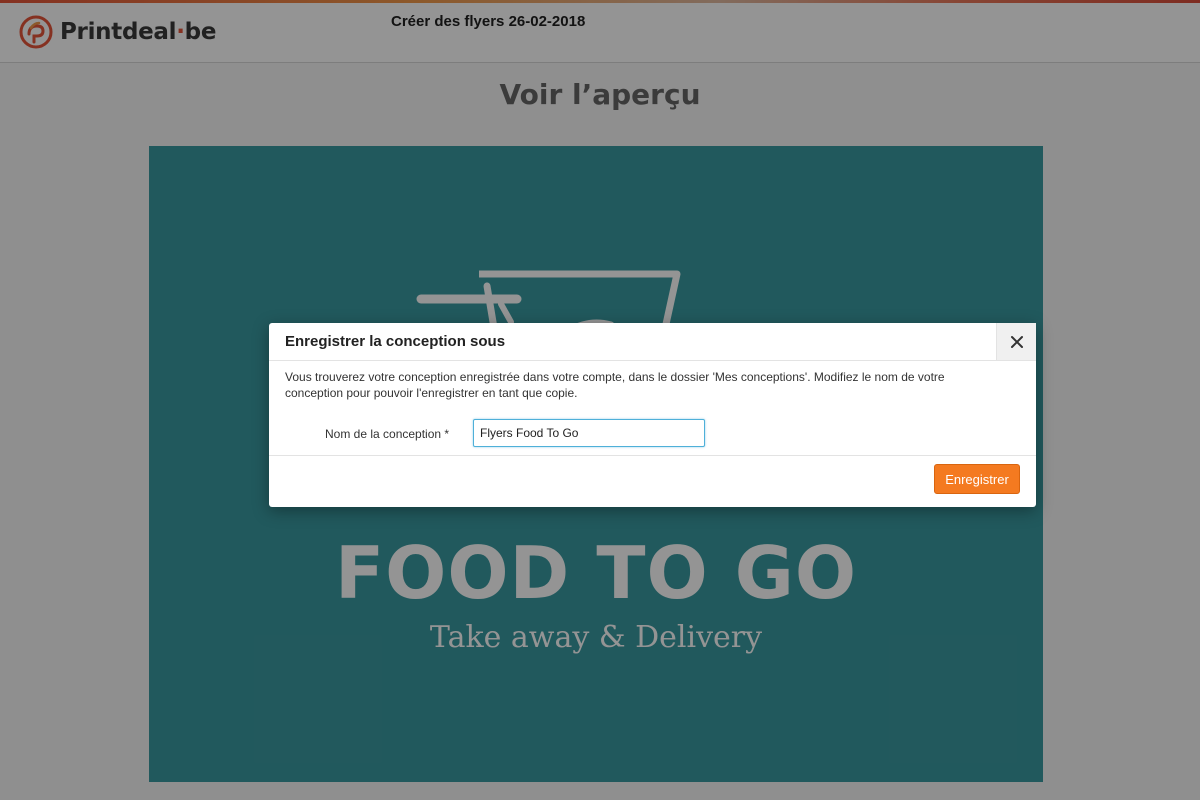 The width and height of the screenshot is (1200, 800). What do you see at coordinates (395, 341) in the screenshot?
I see `dialog-title: Enregistrer la conception sous` at bounding box center [395, 341].